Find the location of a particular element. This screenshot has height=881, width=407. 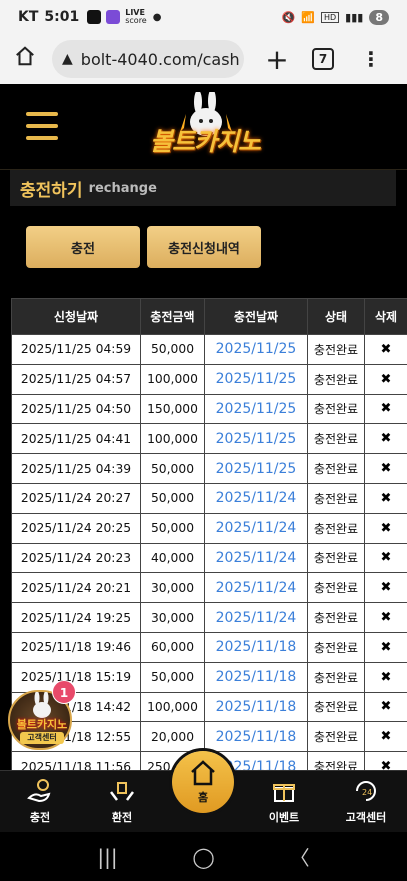

charge-history-button: 충전신청내역 is located at coordinates (204, 247).